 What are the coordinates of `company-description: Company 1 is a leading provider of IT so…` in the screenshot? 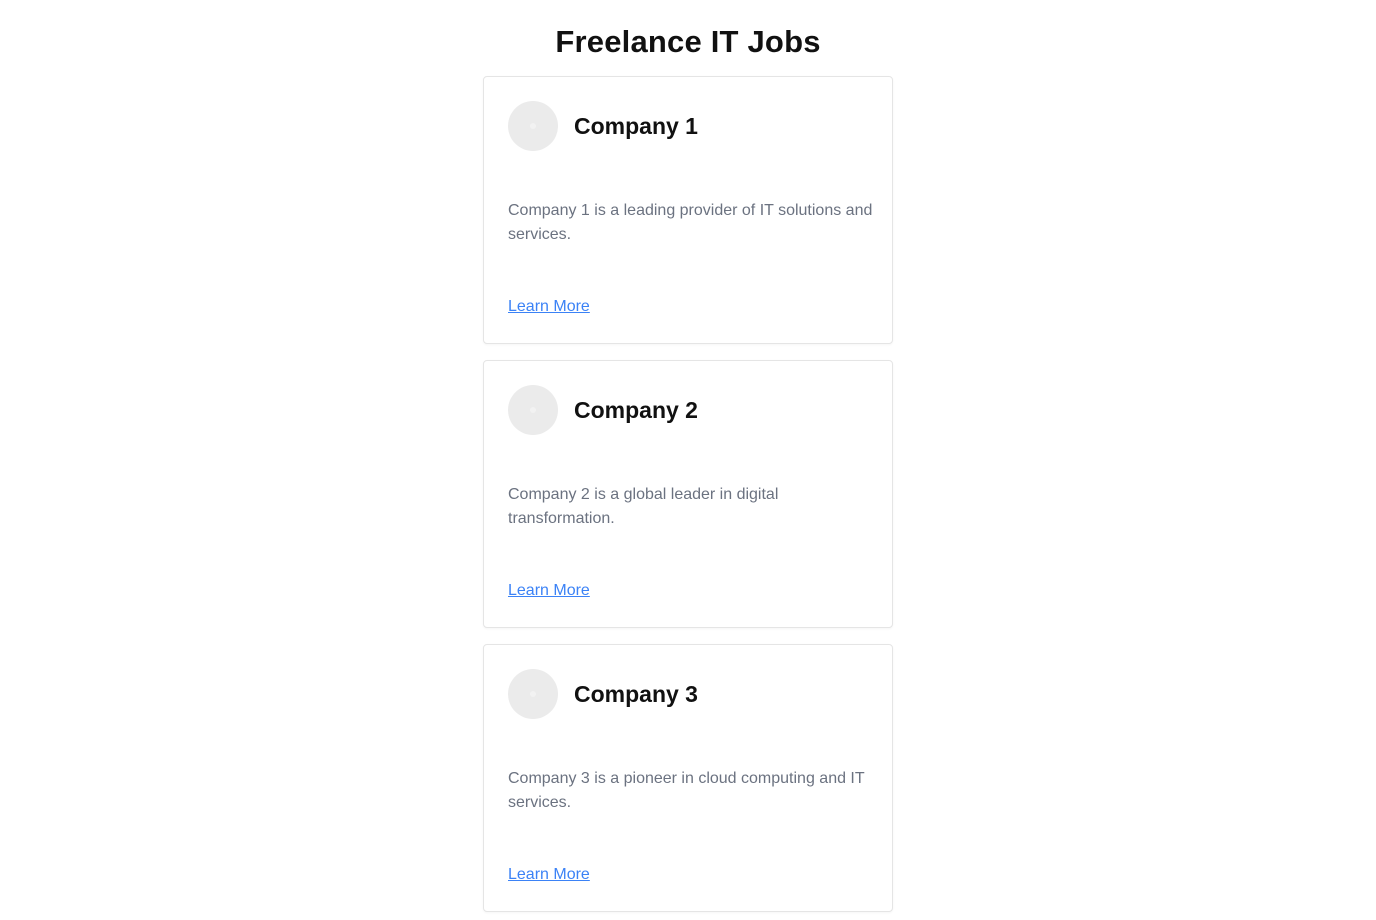 It's located at (690, 222).